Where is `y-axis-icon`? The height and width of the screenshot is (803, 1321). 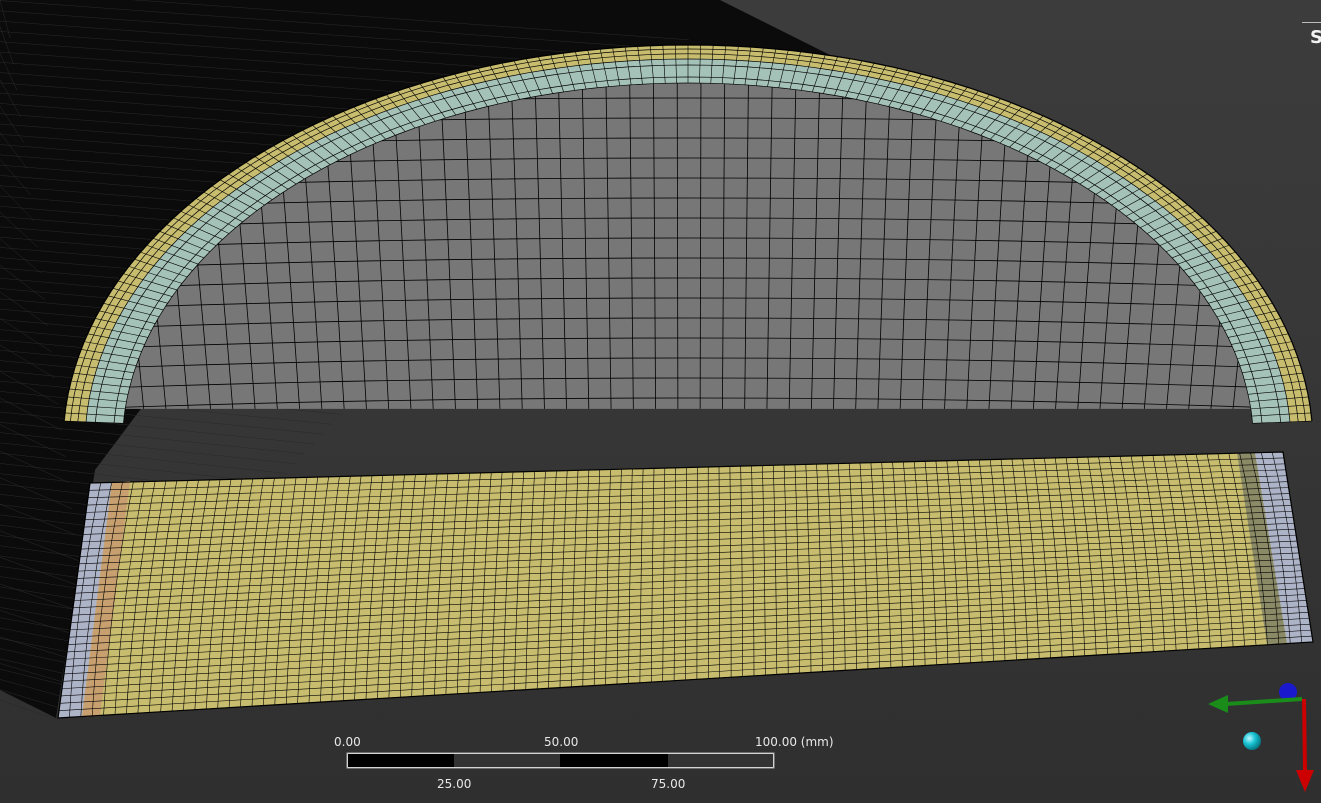 y-axis-icon is located at coordinates (1264, 701).